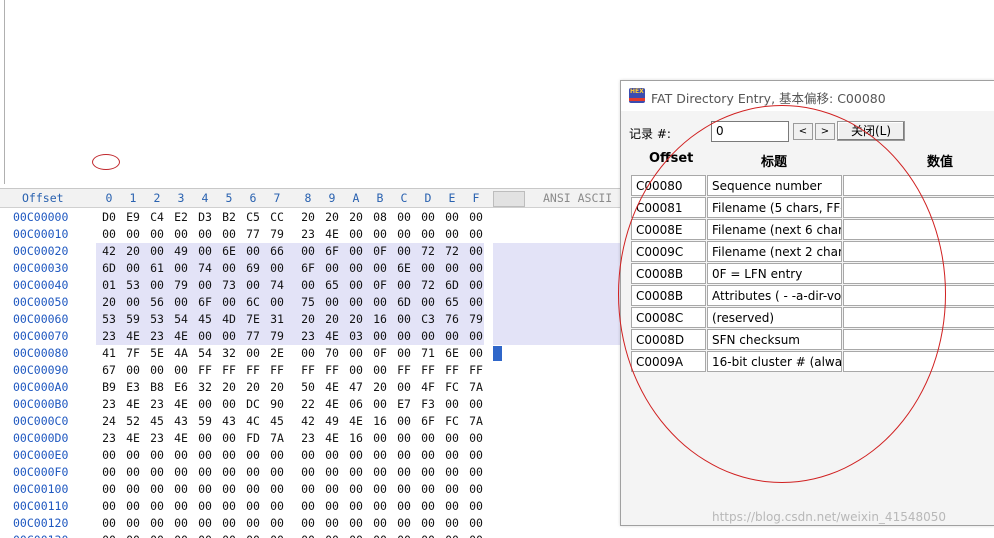 This screenshot has width=994, height=538. What do you see at coordinates (404, 268) in the screenshot?
I see `hex-byte: 6E` at bounding box center [404, 268].